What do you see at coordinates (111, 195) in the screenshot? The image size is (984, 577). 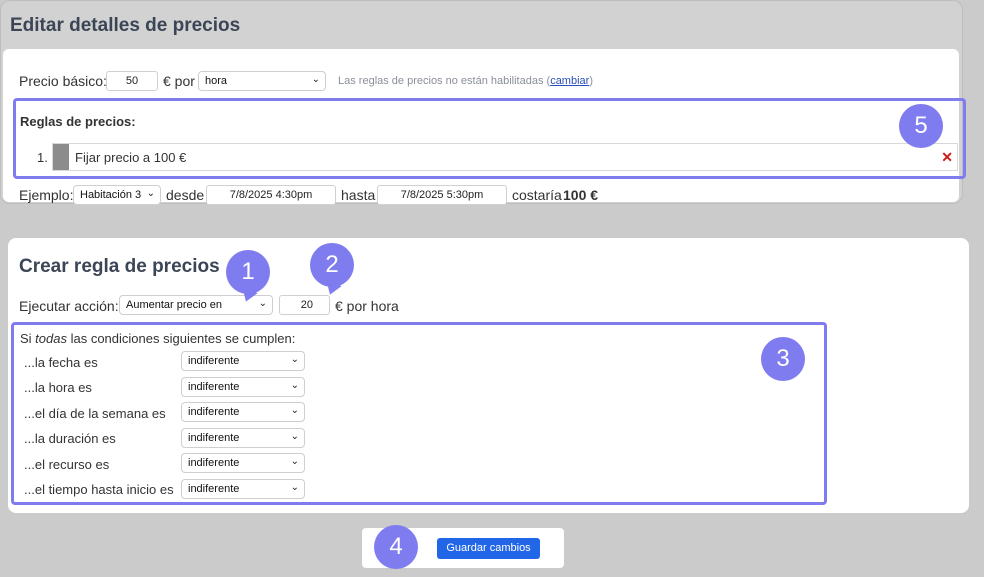 I see `example-resource-value: Habitación 3` at bounding box center [111, 195].